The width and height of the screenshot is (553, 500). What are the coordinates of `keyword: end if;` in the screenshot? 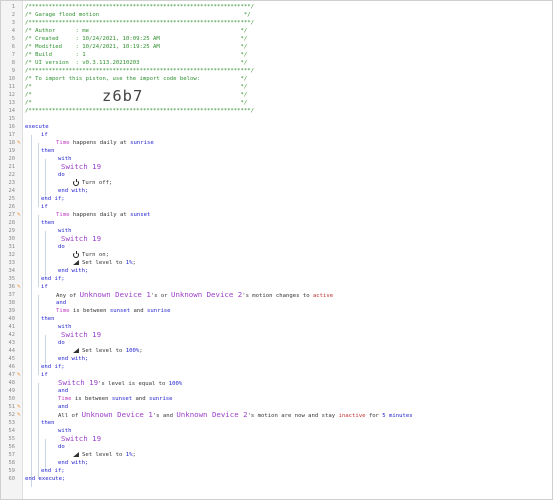 It's located at (53, 279).